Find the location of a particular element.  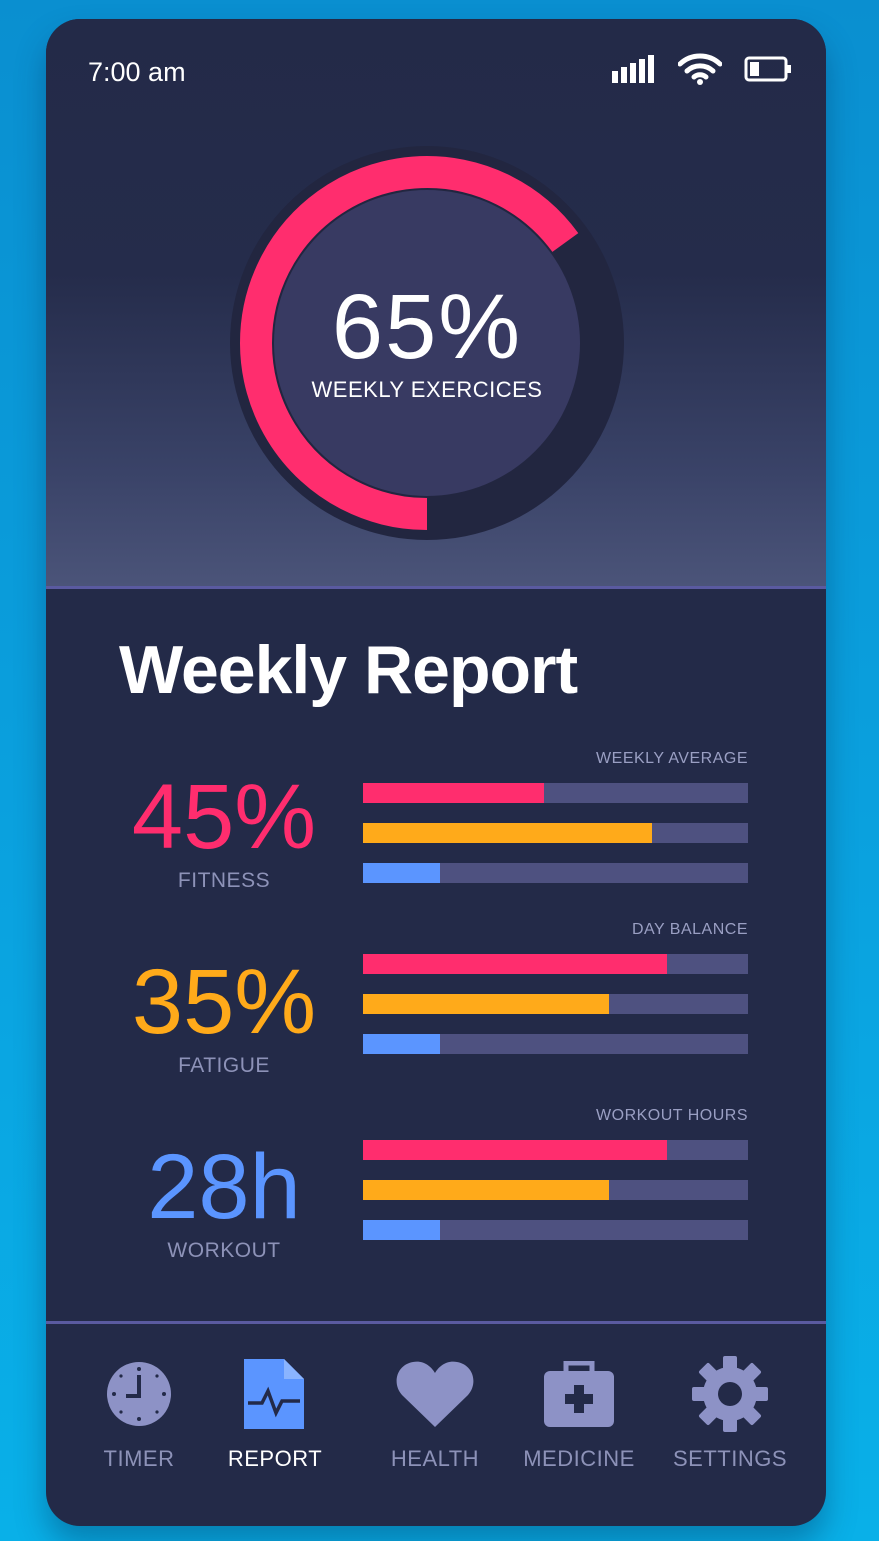

stat-label: FITNESS is located at coordinates (224, 880).